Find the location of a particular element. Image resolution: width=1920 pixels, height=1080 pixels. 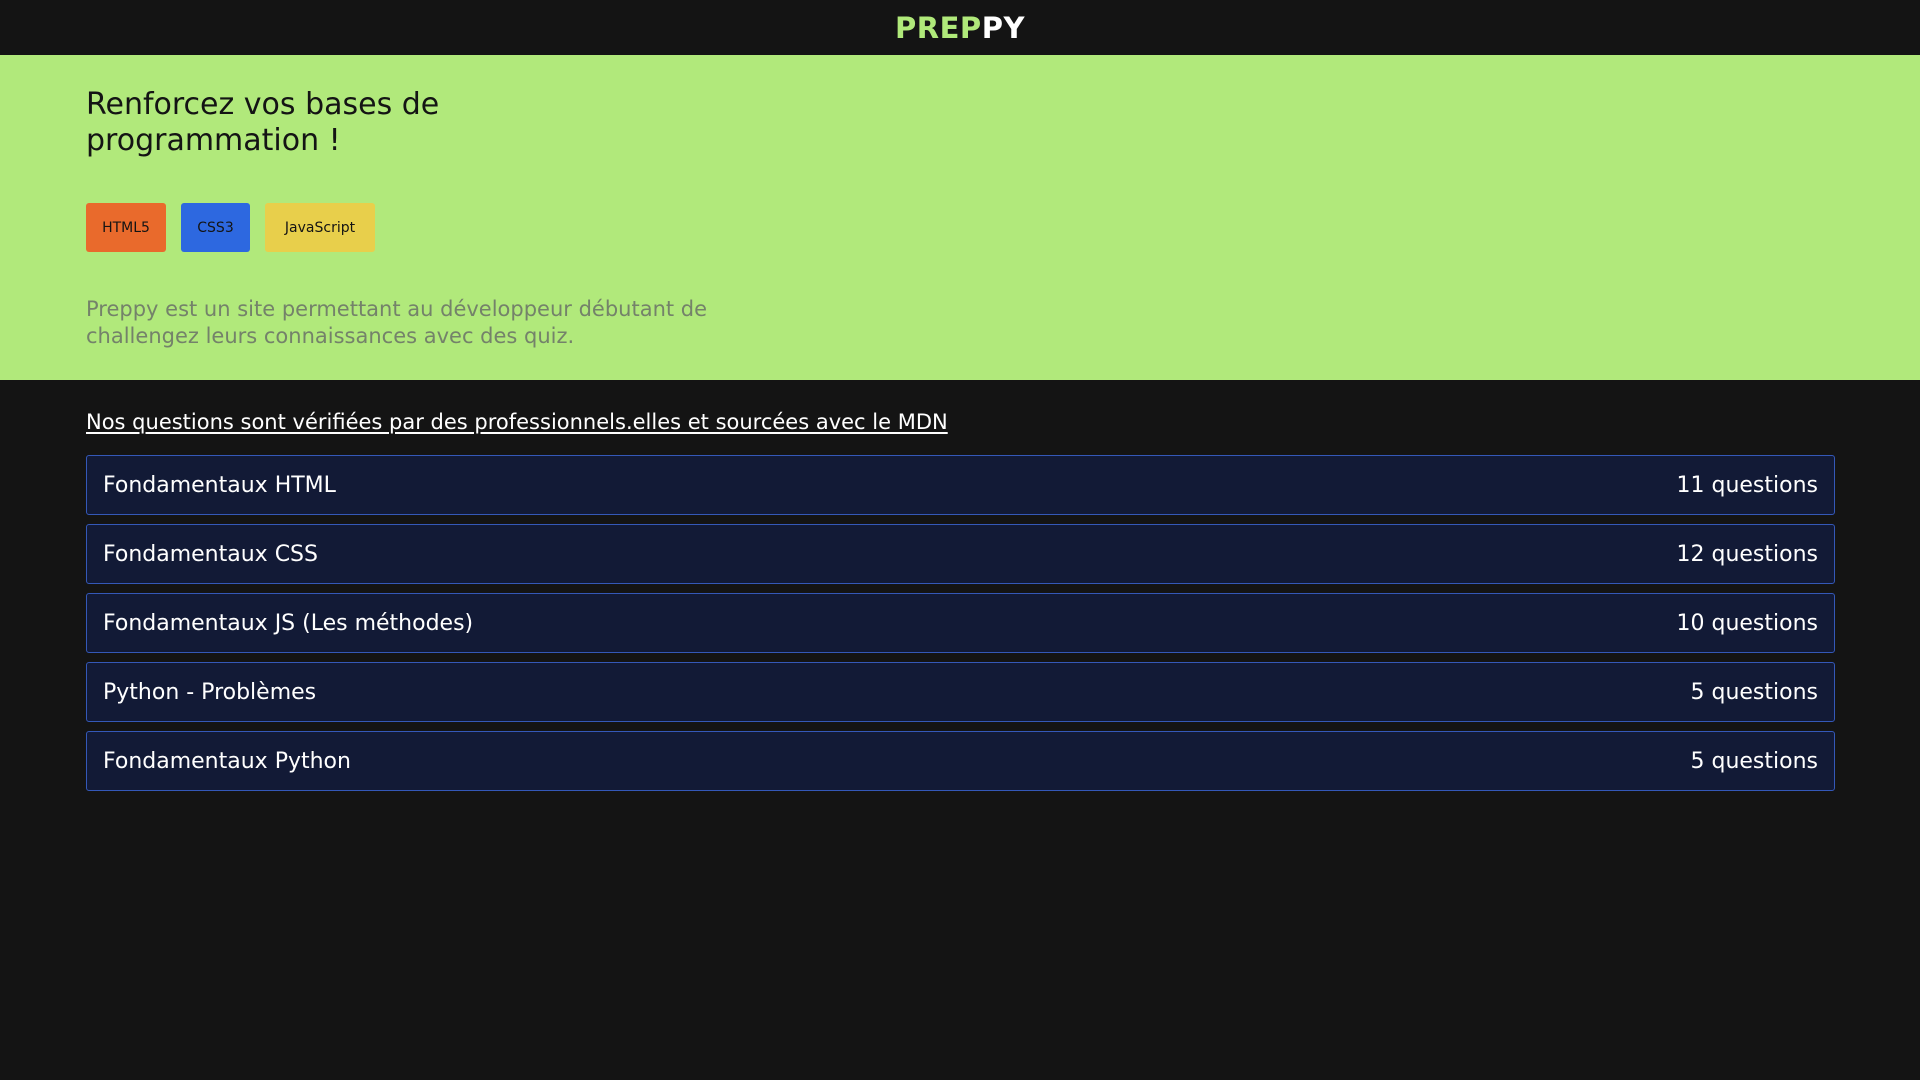

top-bar: PREPPY is located at coordinates (960, 27).